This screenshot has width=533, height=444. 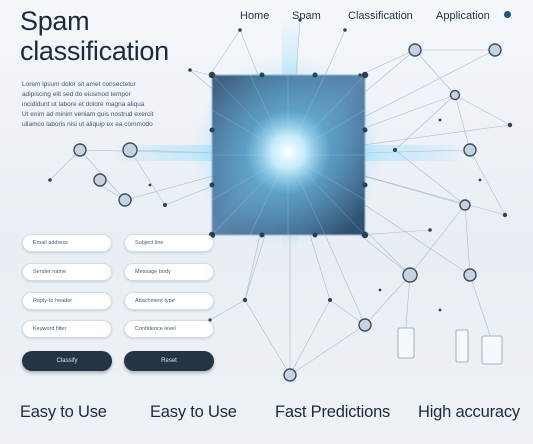 I want to click on title-line-1: Spam, so click(x=55, y=21).